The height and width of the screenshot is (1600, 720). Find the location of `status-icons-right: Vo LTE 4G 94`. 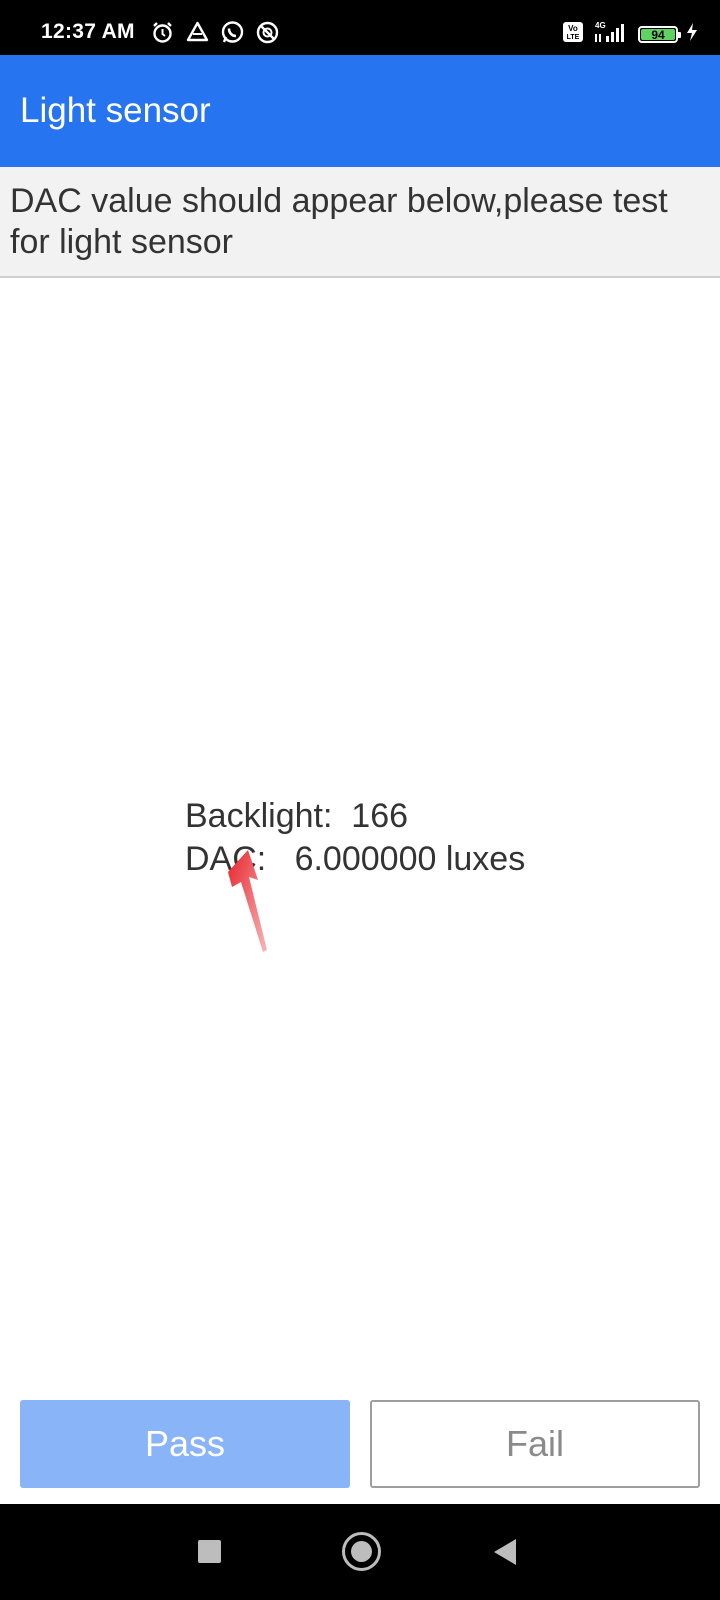

status-icons-right: Vo LTE 4G 94 is located at coordinates (630, 34).